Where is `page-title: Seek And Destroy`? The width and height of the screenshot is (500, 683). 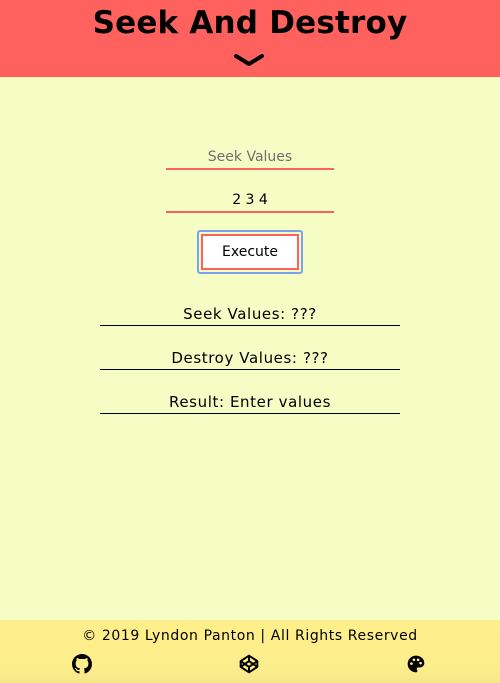 page-title: Seek And Destroy is located at coordinates (250, 23).